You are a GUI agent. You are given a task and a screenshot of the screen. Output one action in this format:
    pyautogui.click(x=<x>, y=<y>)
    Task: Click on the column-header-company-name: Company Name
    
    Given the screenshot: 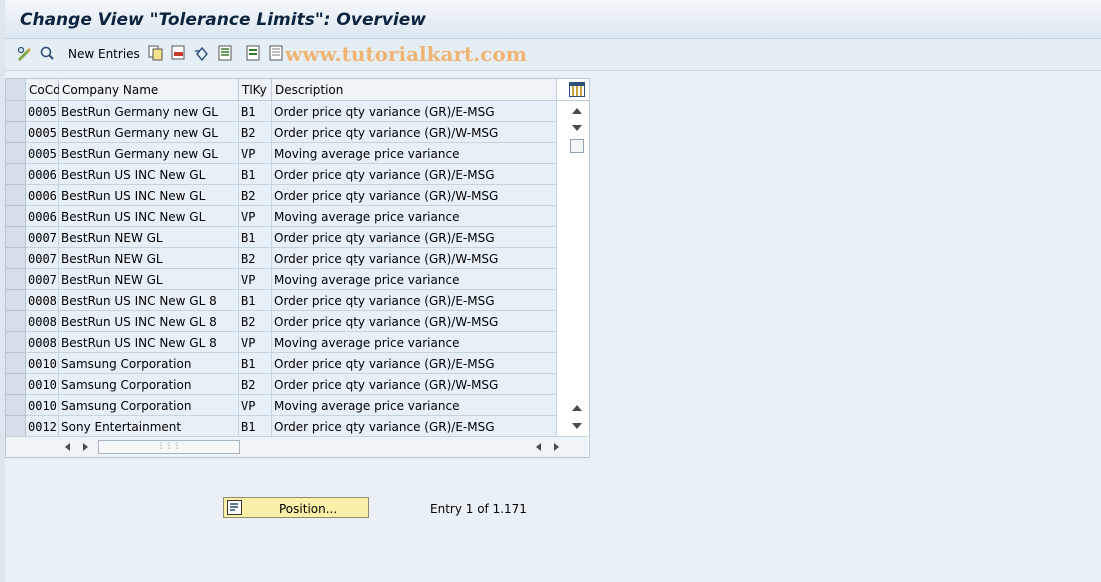 What is the action you would take?
    pyautogui.click(x=149, y=90)
    